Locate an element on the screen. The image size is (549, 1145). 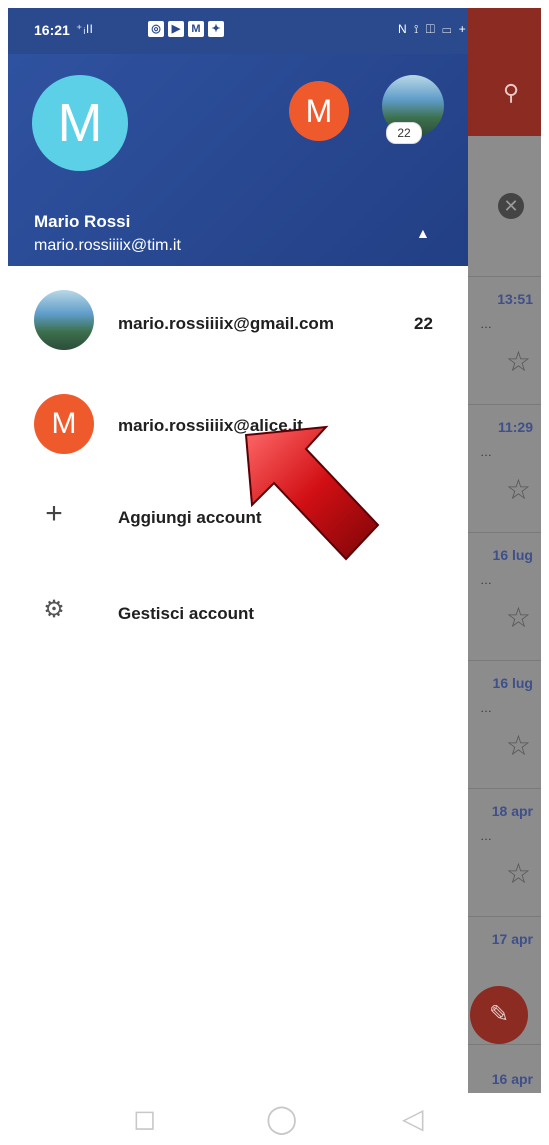
mail-time: 13:51 is located at coordinates (515, 299).